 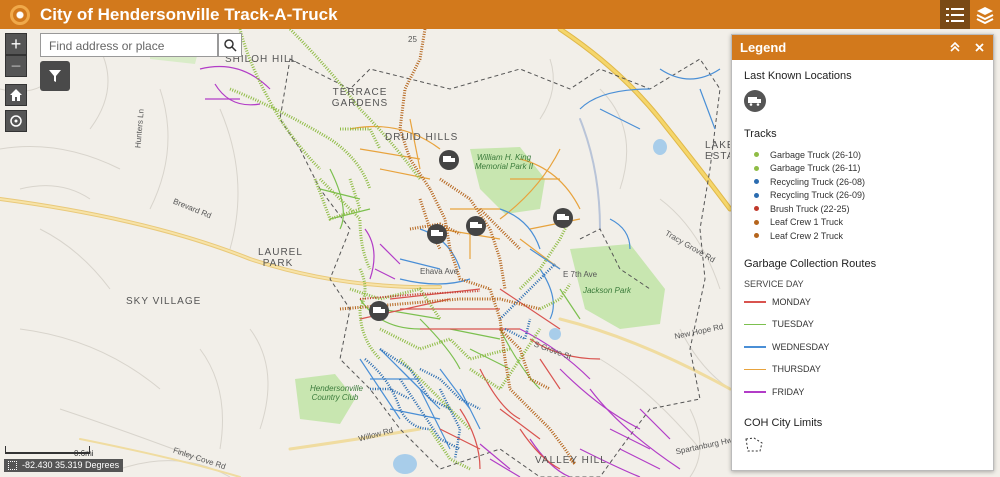 I want to click on city-logo-icon, so click(x=20, y=14).